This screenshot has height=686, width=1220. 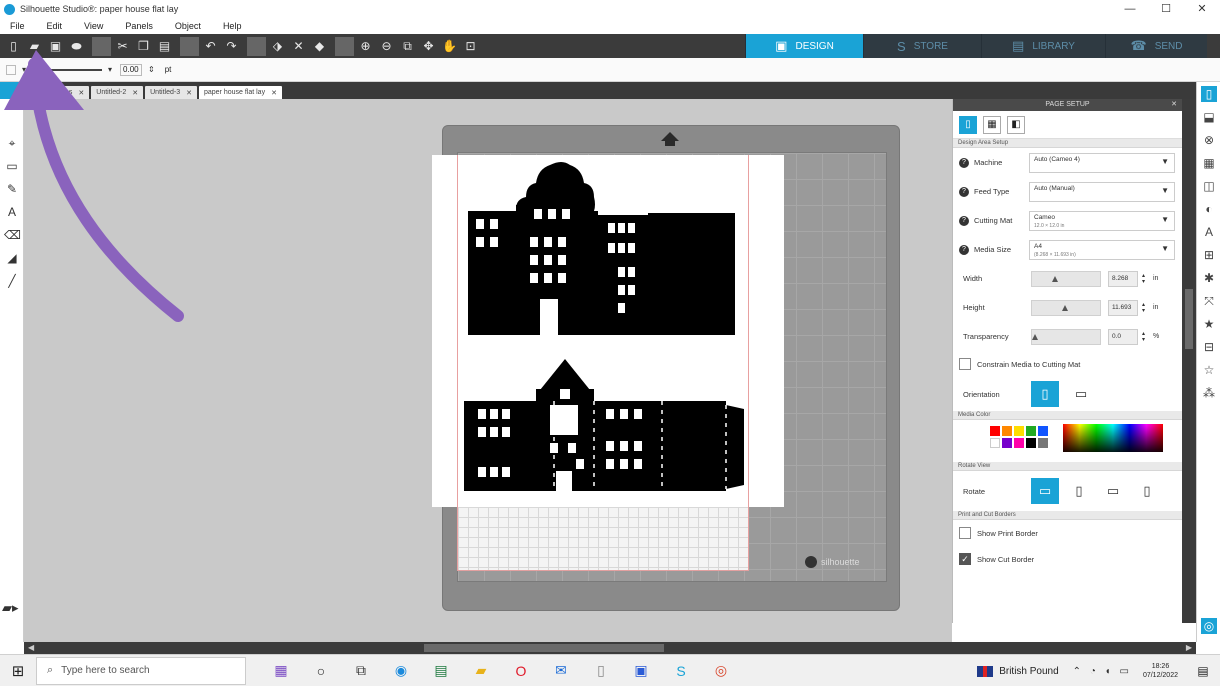 What do you see at coordinates (277, 46) in the screenshot?
I see `select-icon: ⬗` at bounding box center [277, 46].